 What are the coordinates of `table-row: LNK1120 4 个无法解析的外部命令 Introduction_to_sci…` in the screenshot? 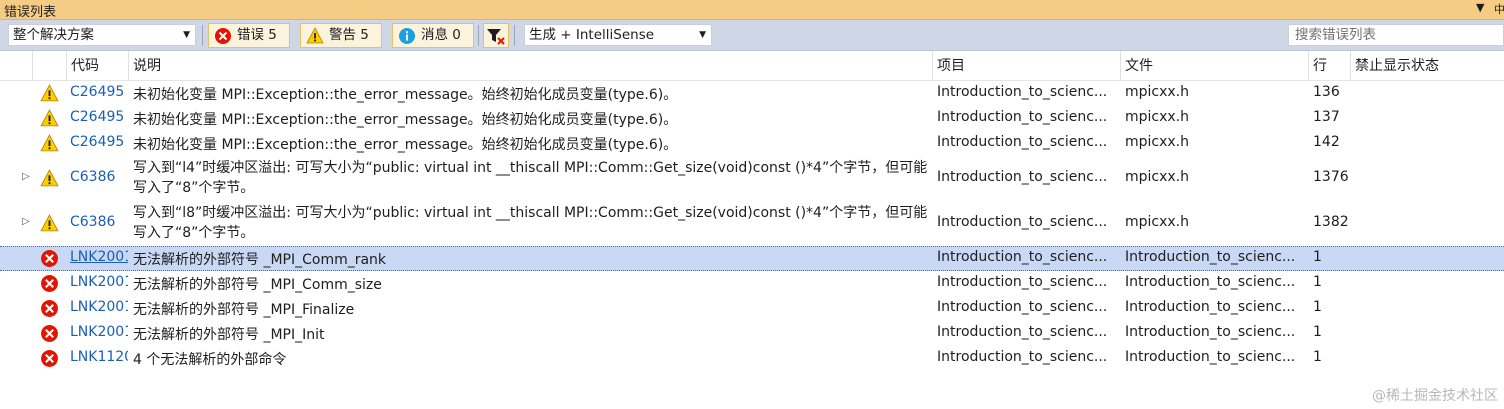 It's located at (752, 358).